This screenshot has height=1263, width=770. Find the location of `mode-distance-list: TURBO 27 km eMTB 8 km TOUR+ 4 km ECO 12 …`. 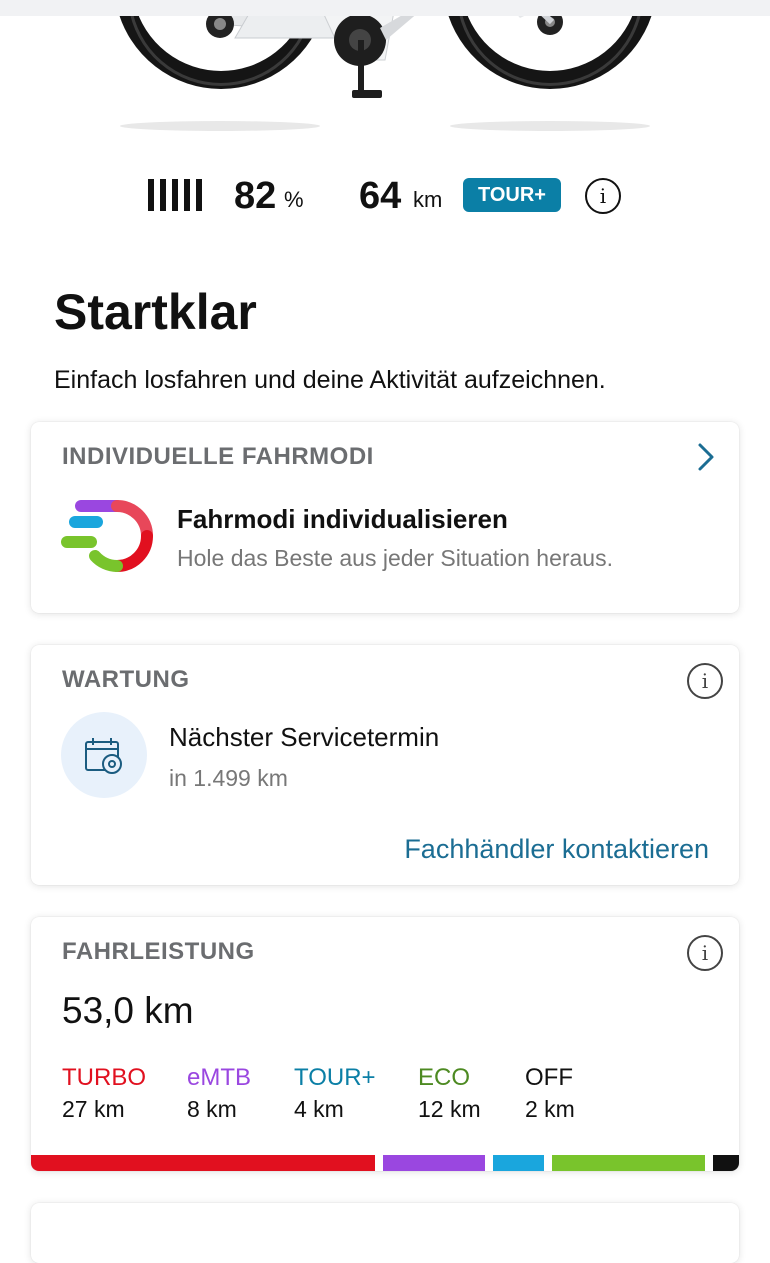

mode-distance-list: TURBO 27 km eMTB 8 km TOUR+ 4 km ECO 12 … is located at coordinates (392, 1098).